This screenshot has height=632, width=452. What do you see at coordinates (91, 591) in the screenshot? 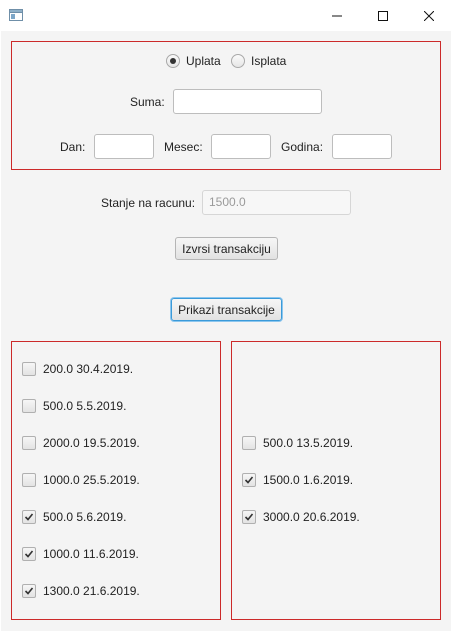
I see `list-item-label: 1300.0 21.6.2019.` at bounding box center [91, 591].